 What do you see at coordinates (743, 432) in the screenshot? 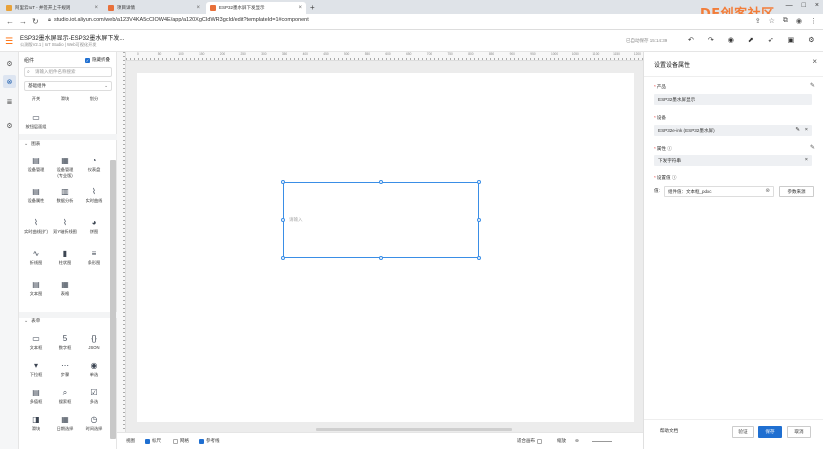
I see `verify-button: 验证` at bounding box center [743, 432].